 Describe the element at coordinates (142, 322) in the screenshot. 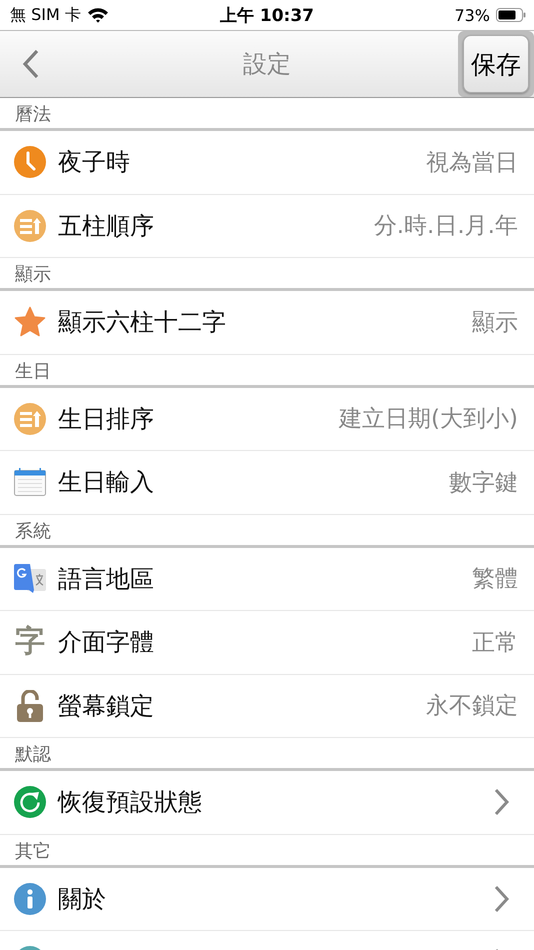

I see `row-label: 顯示六柱十二字` at that location.